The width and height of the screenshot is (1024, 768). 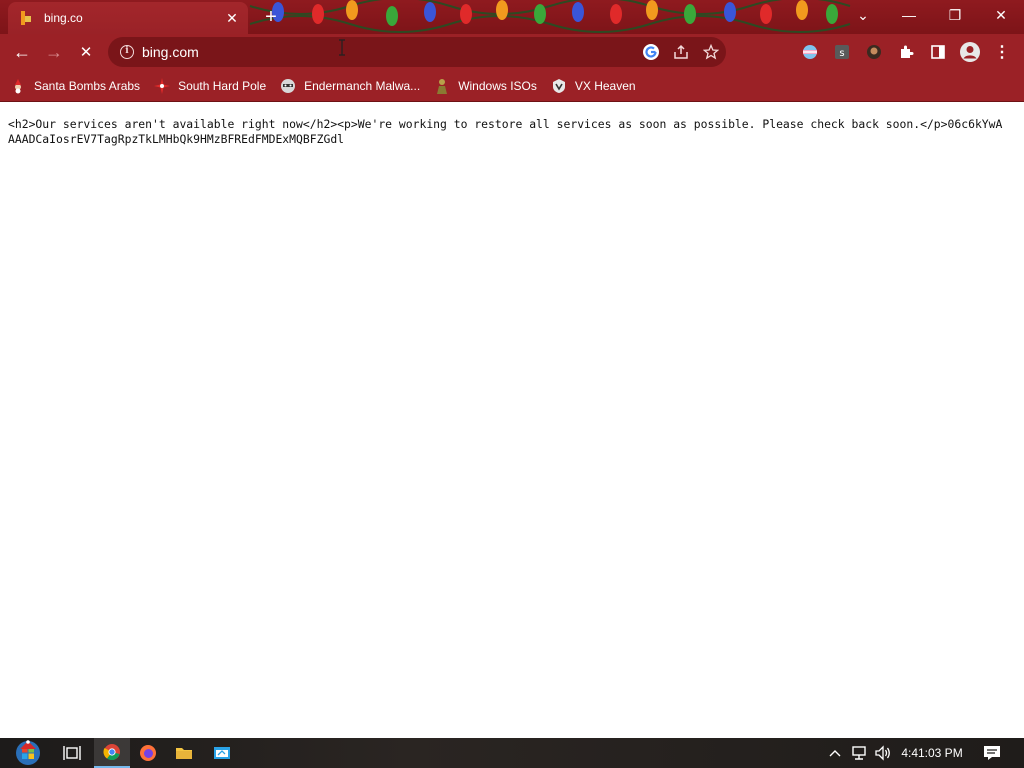 I want to click on task-view-button, so click(x=72, y=753).